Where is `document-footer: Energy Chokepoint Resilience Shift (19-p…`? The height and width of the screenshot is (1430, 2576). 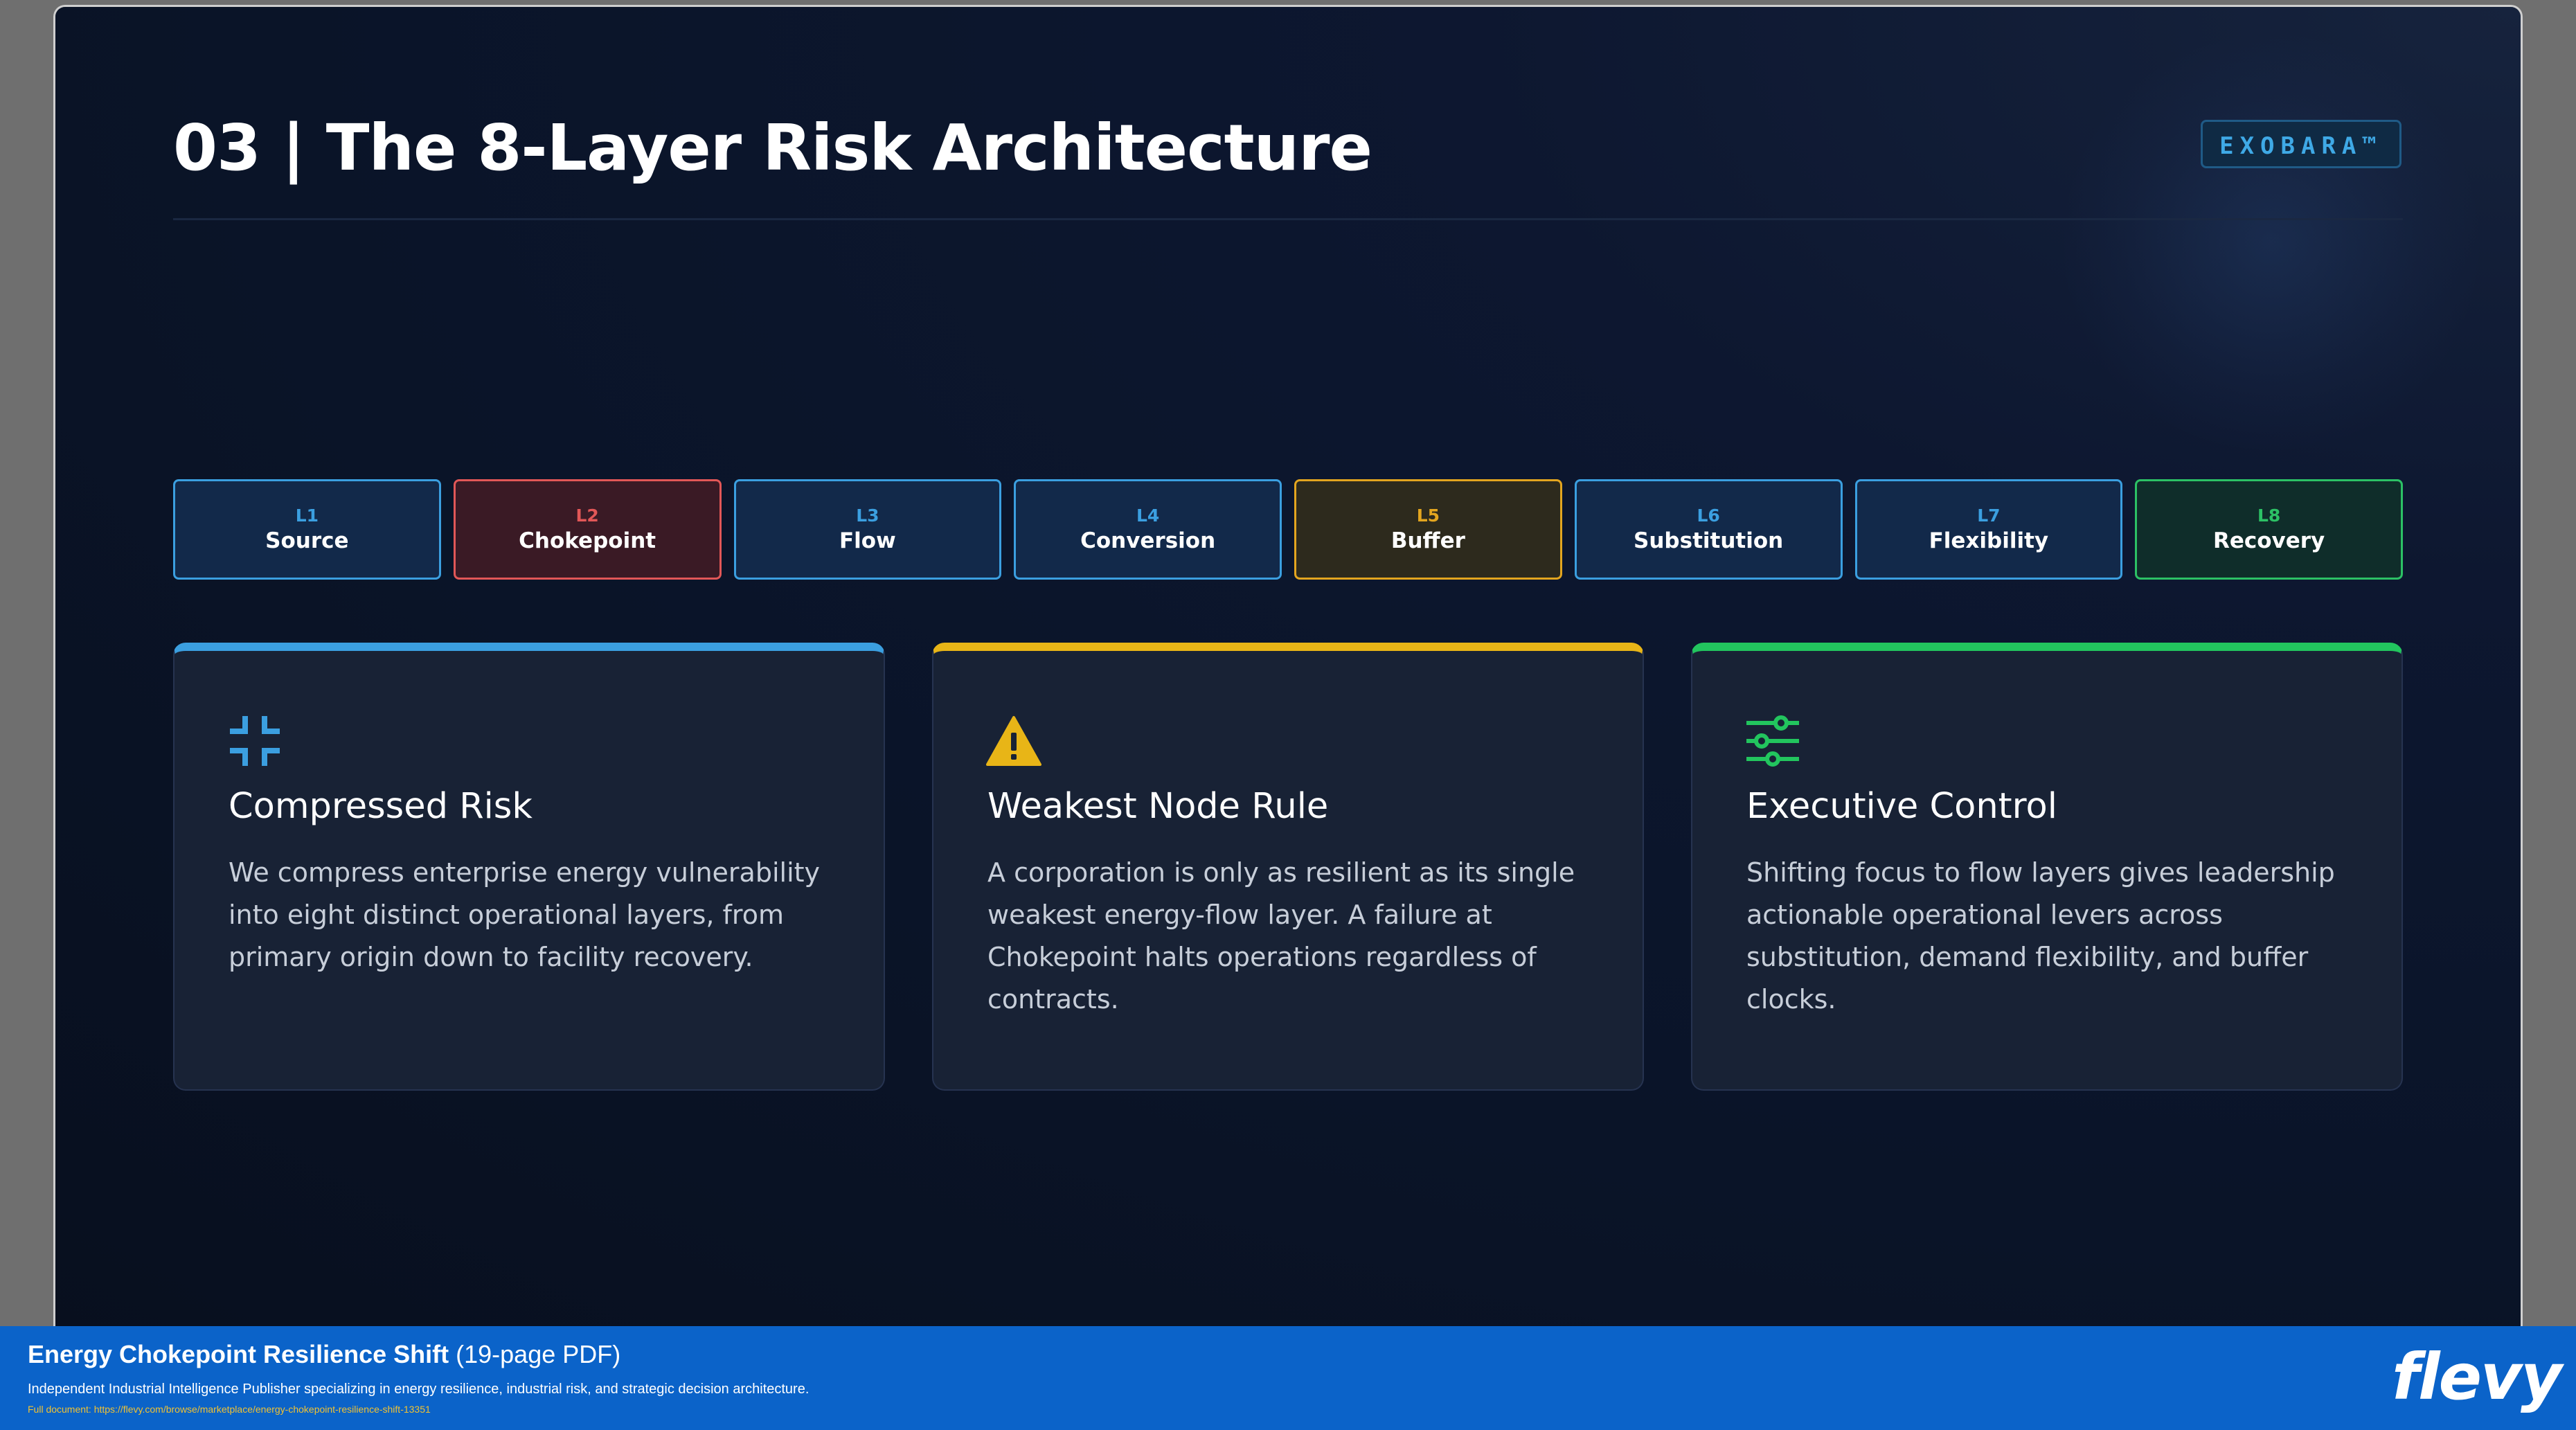
document-footer: Energy Chokepoint Resilience Shift (19-p… is located at coordinates (1288, 1378).